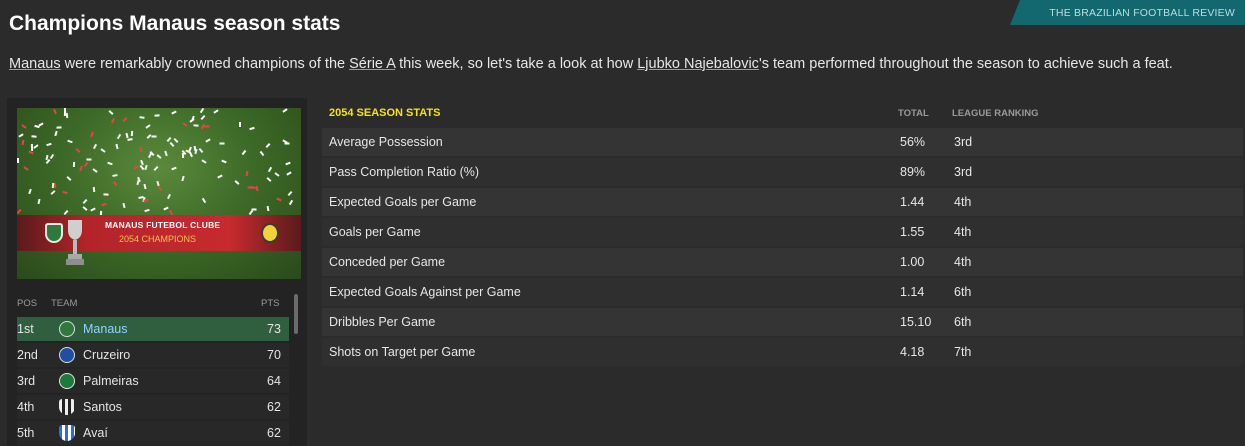  I want to click on row-team: Cruzeiro, so click(106, 355).